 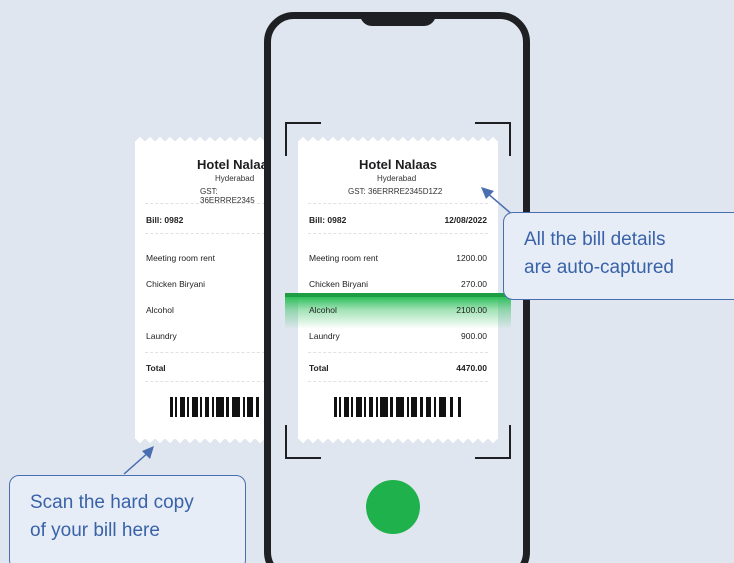 I want to click on receipt-item: Laundry, so click(x=161, y=336).